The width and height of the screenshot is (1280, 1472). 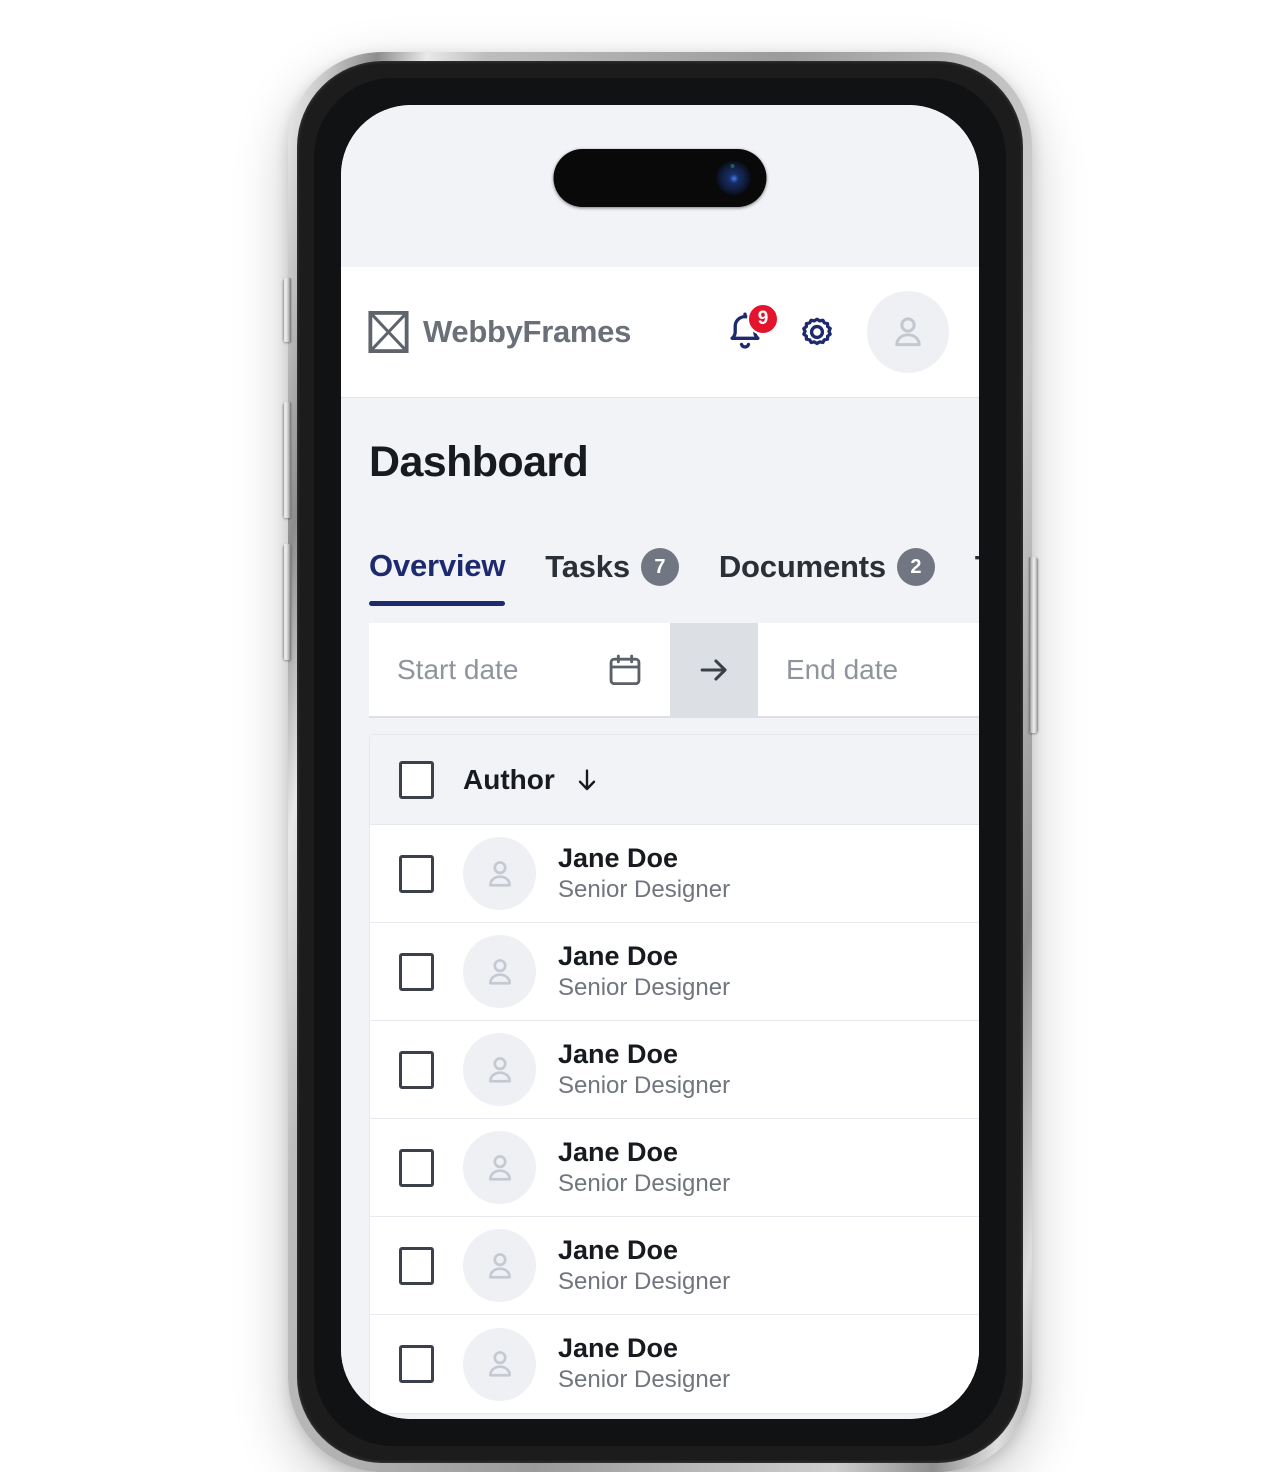 I want to click on tab-badge: 7, so click(x=659, y=567).